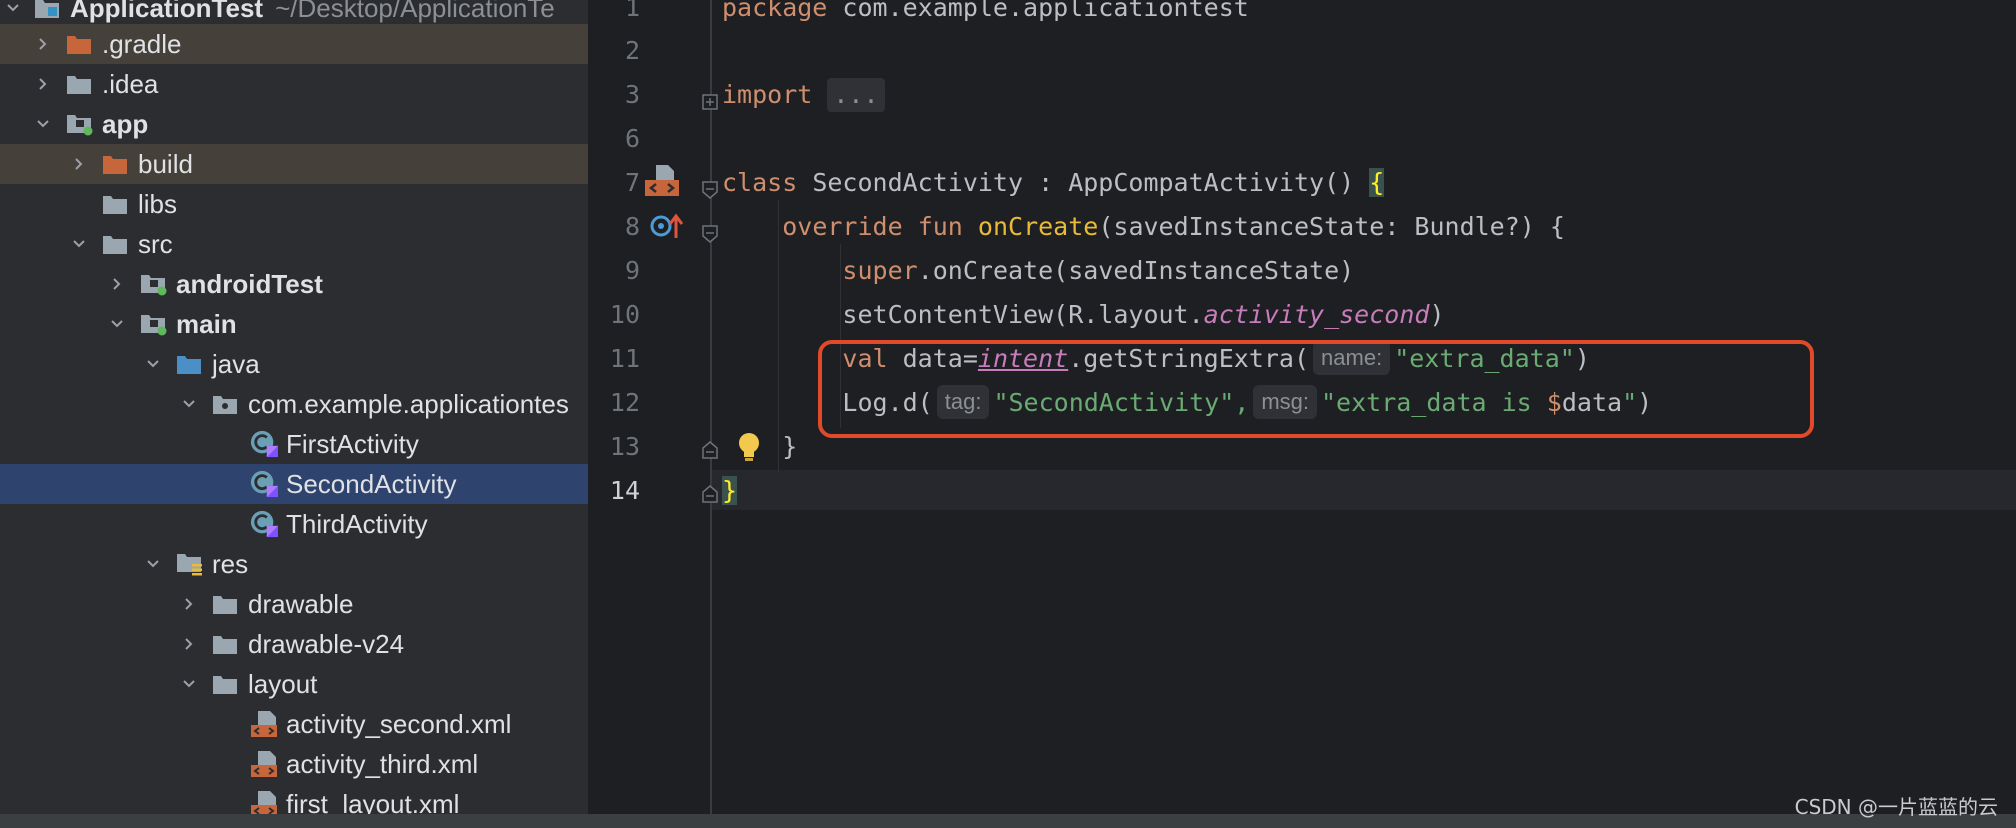  What do you see at coordinates (632, 270) in the screenshot?
I see `line-number: 9` at bounding box center [632, 270].